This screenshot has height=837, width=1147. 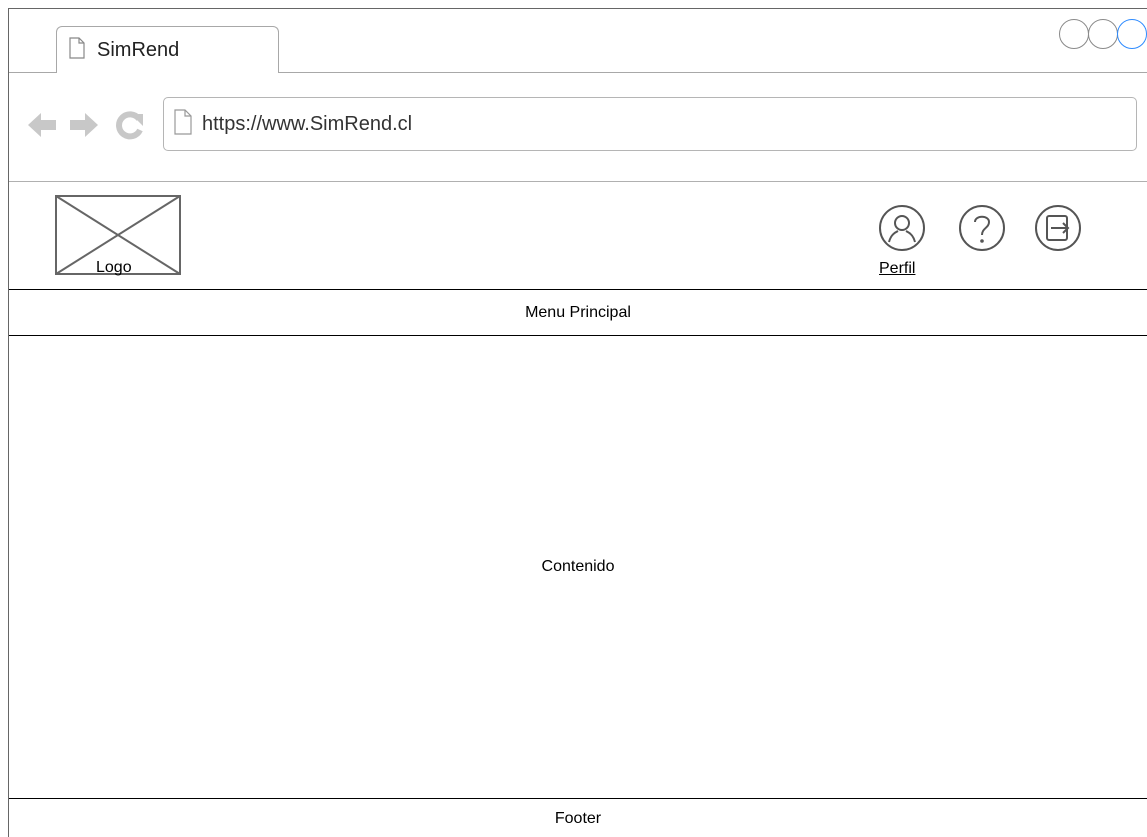 I want to click on window-controls, so click(x=1103, y=34).